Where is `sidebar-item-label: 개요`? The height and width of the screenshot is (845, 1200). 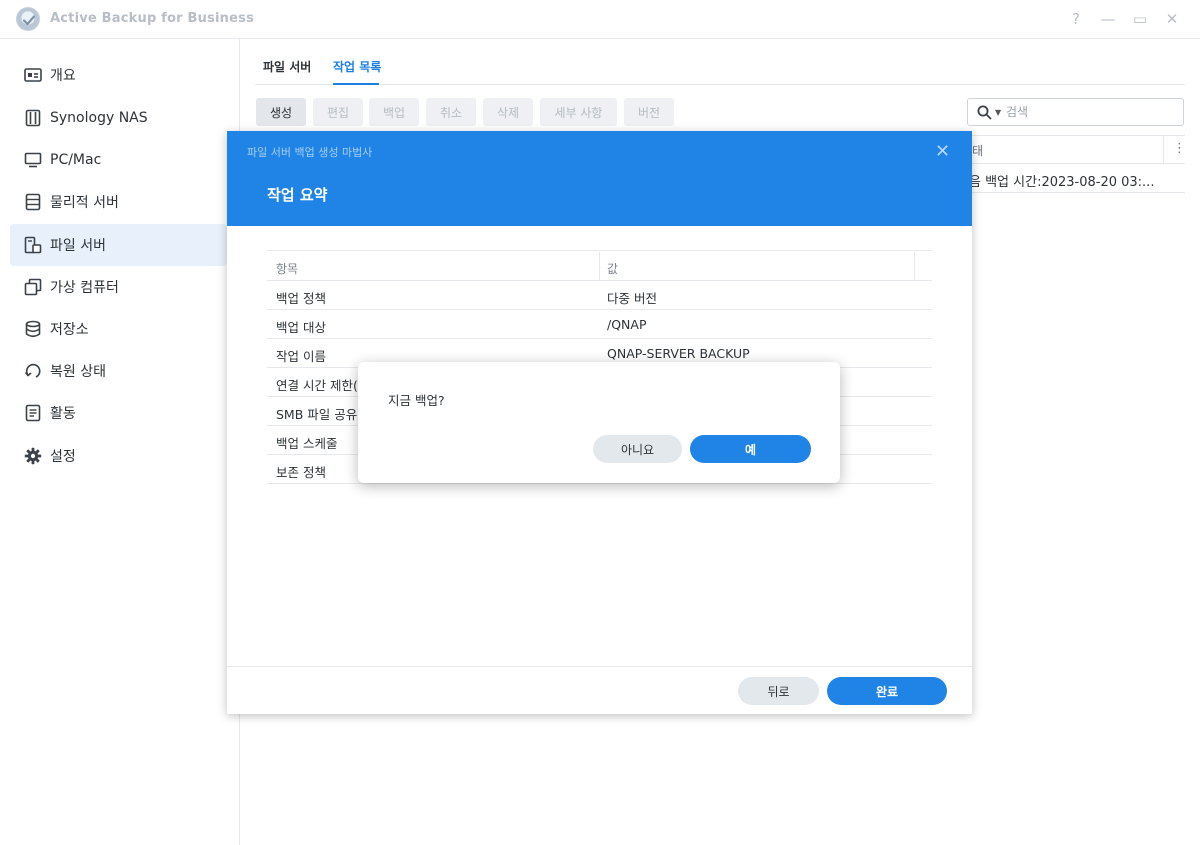 sidebar-item-label: 개요 is located at coordinates (63, 76).